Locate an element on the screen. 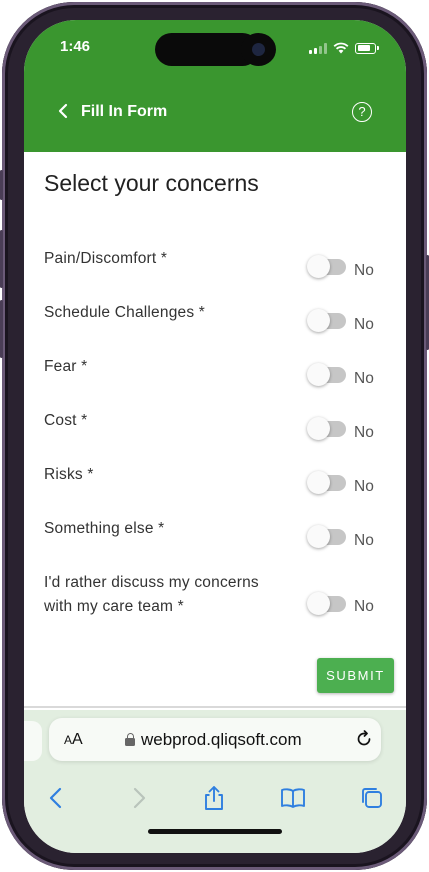 The height and width of the screenshot is (872, 429). share-icon is located at coordinates (214, 798).